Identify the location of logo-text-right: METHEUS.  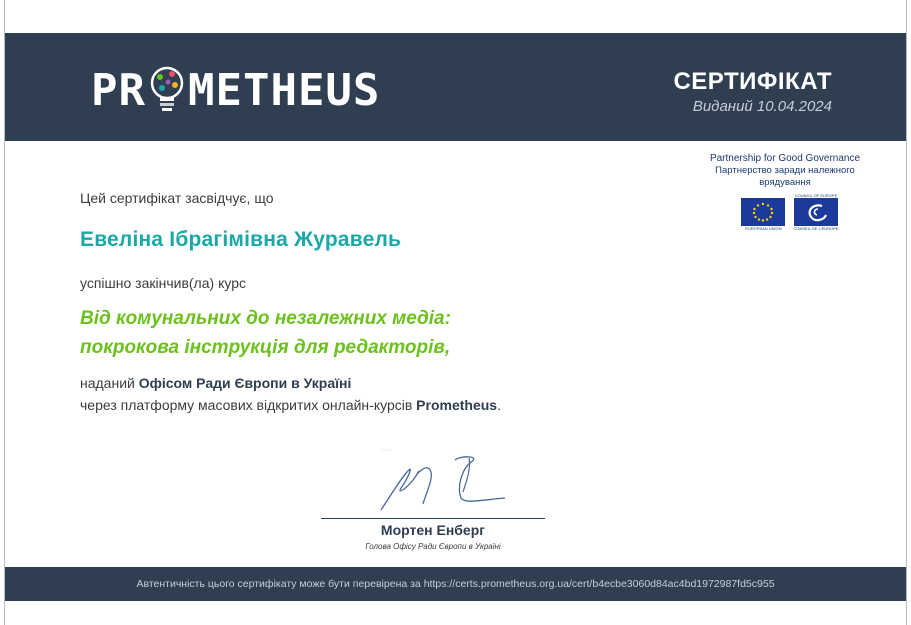
(284, 90).